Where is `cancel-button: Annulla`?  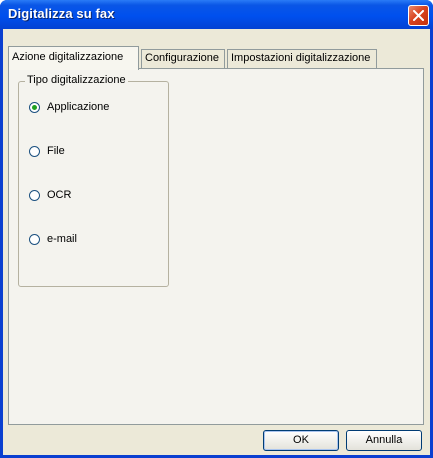
cancel-button: Annulla is located at coordinates (384, 440).